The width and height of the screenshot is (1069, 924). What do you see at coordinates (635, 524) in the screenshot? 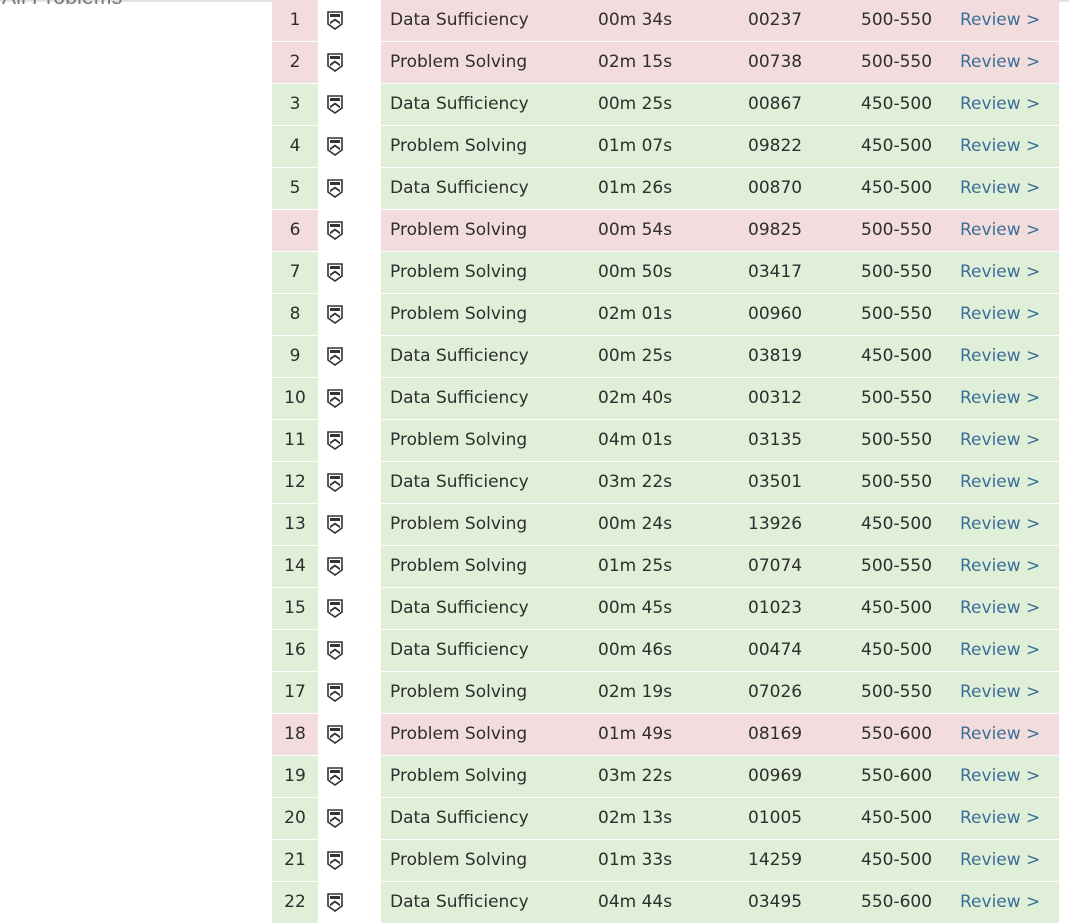
I see `time-spent: 00m 24s` at bounding box center [635, 524].